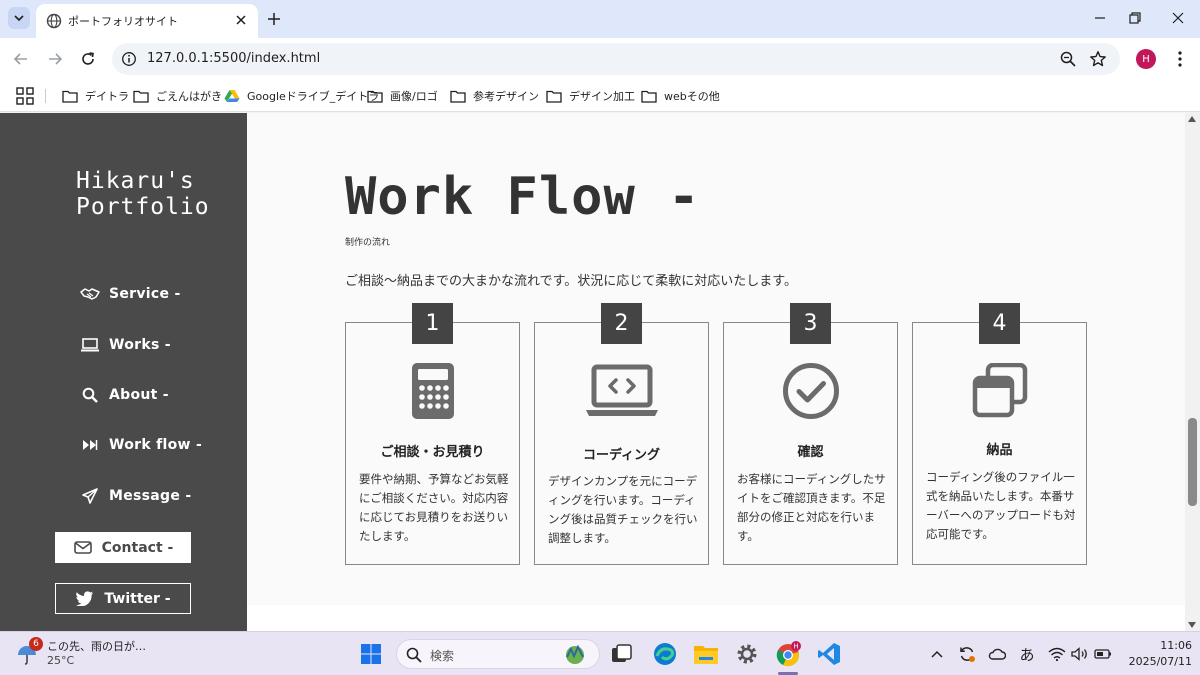 Image resolution: width=1200 pixels, height=675 pixels. Describe the element at coordinates (747, 654) in the screenshot. I see `settings-gear-icon` at that location.